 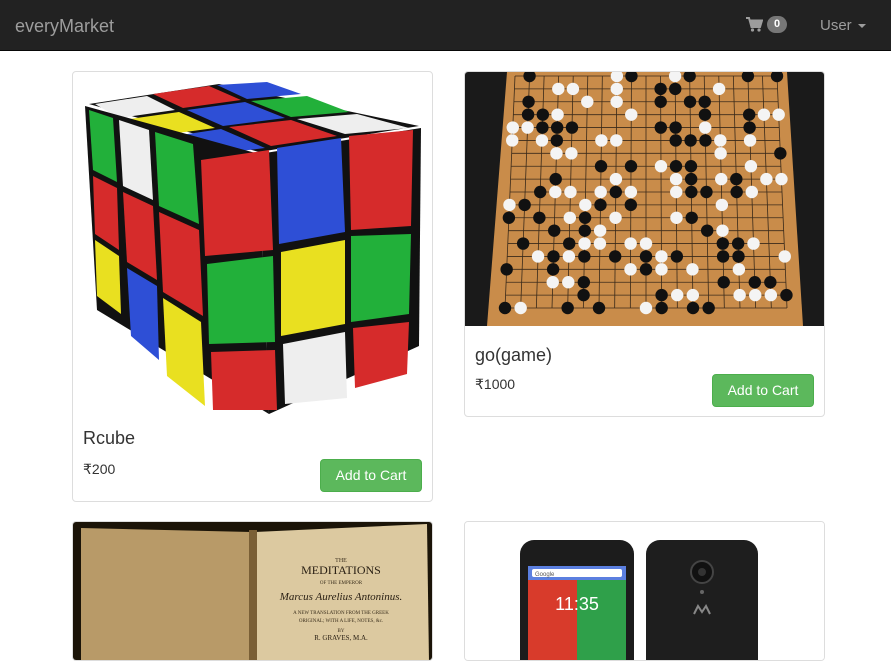 I want to click on phone-image: Google 11:35, so click(x=645, y=591).